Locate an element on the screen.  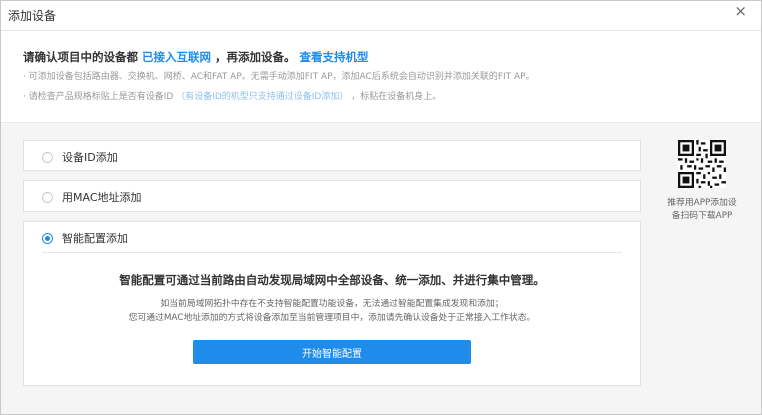
option-smart-label: 智能配置添加 is located at coordinates (95, 238).